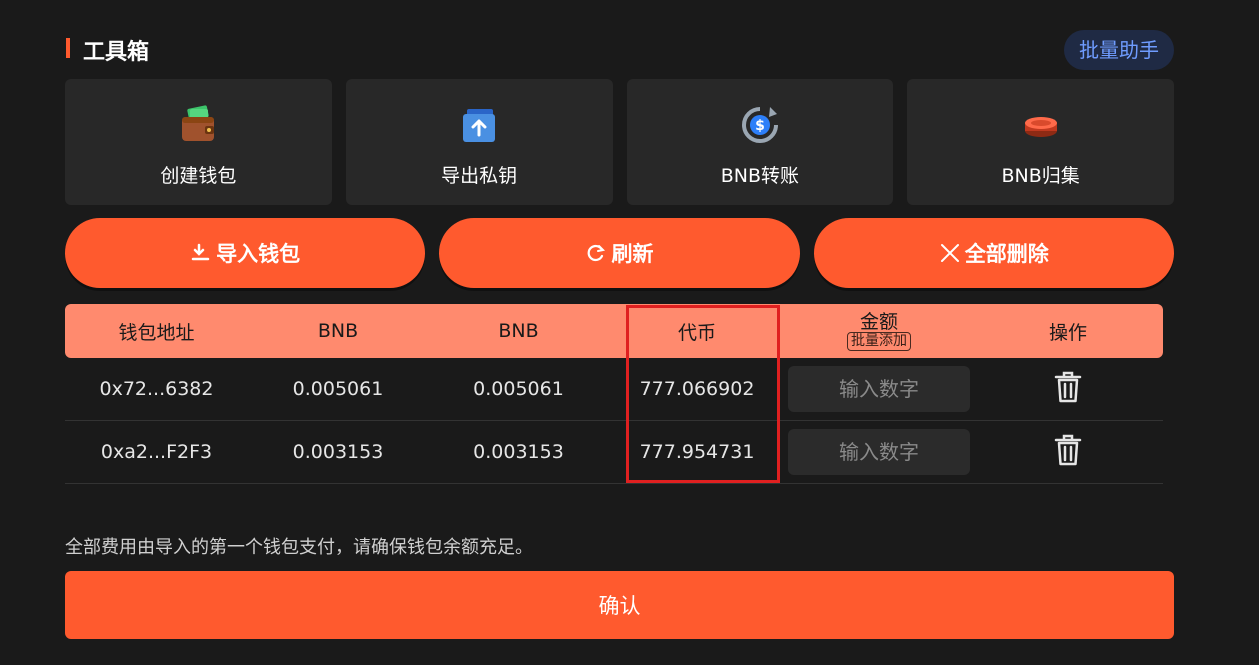 This screenshot has width=1259, height=665. What do you see at coordinates (697, 452) in the screenshot?
I see `token-balance: 777.954731` at bounding box center [697, 452].